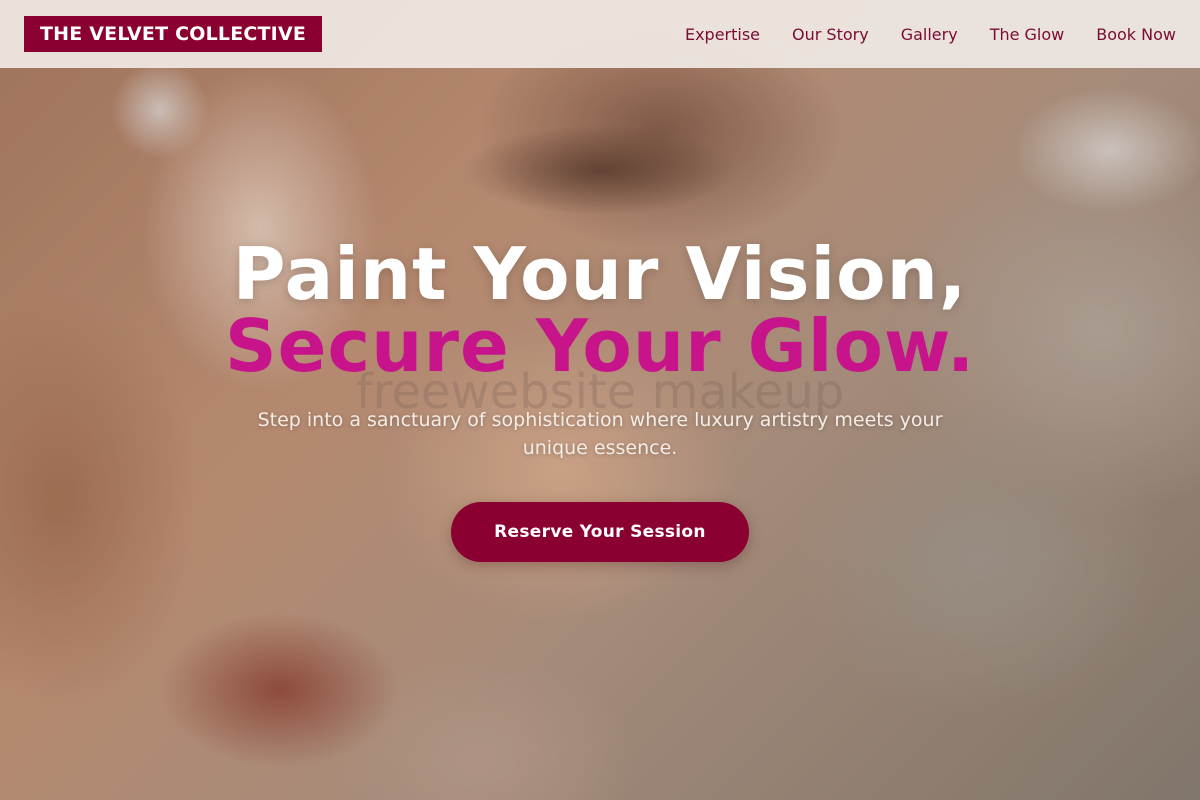 The height and width of the screenshot is (800, 1200). I want to click on nav-link-our-story: Our Story, so click(830, 34).